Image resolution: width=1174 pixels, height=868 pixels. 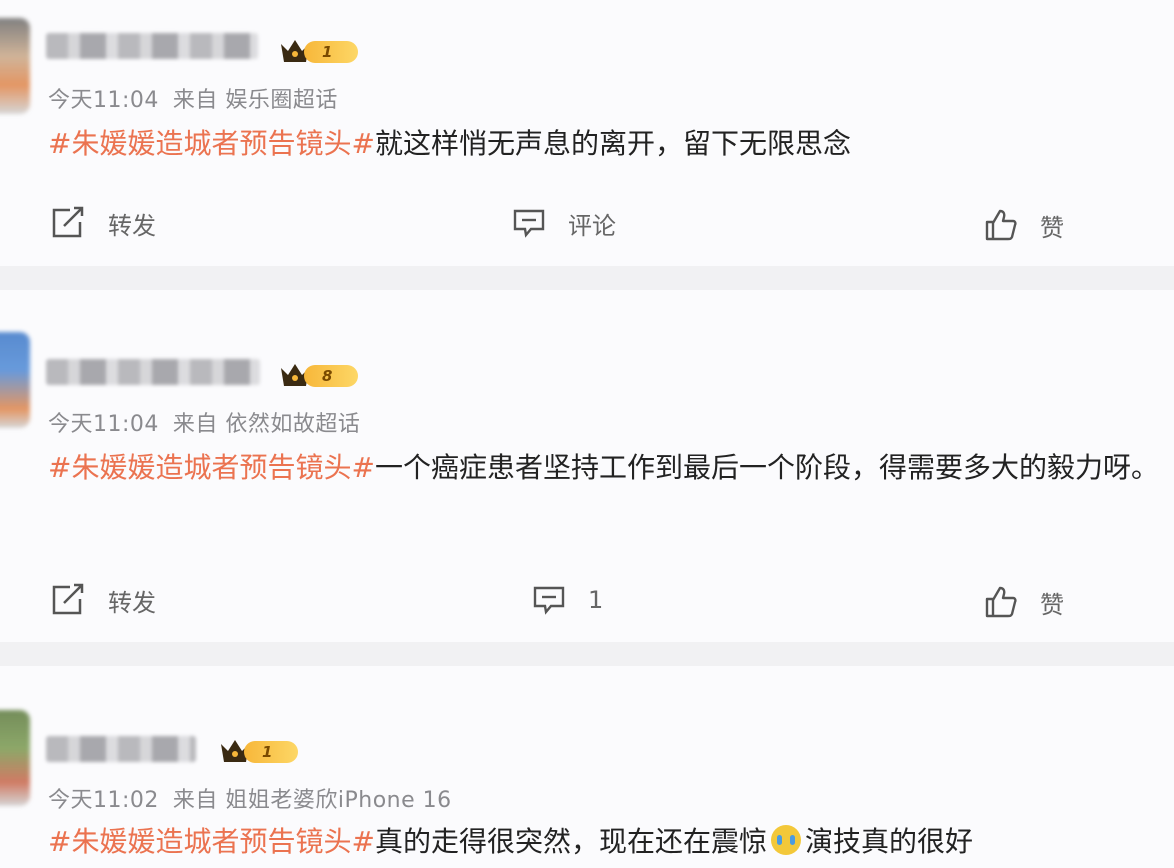 I want to click on post-source: 来自 娱乐圈超话, so click(x=255, y=100).